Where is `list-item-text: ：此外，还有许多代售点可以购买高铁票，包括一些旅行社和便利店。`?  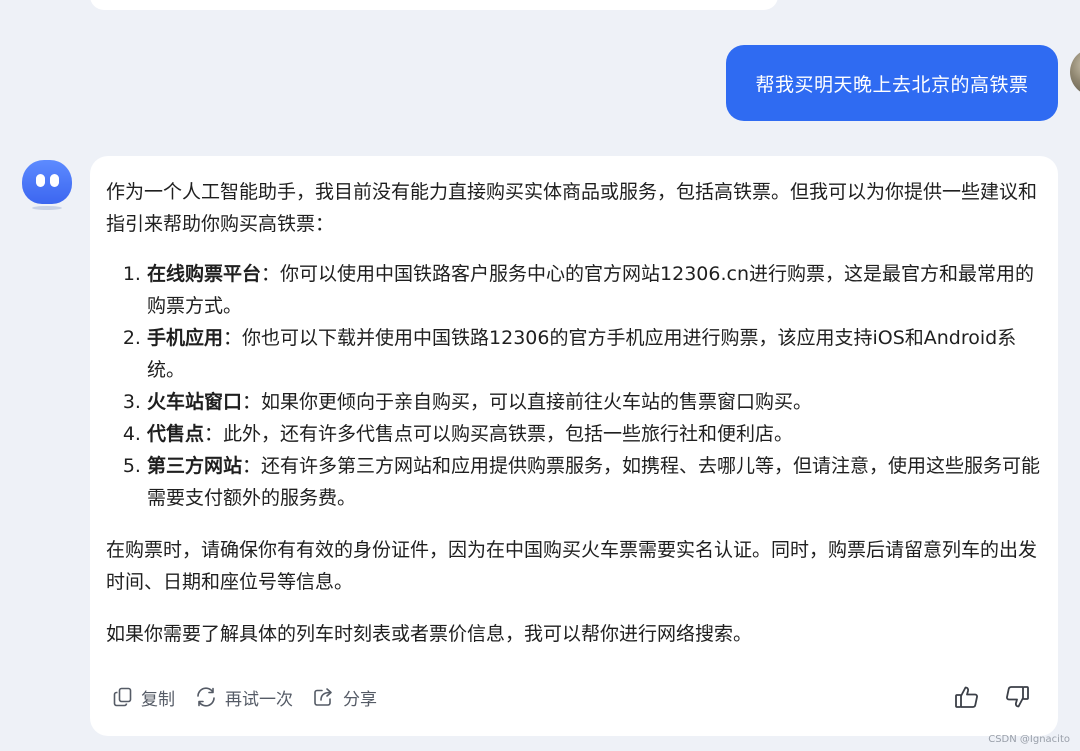
list-item-text: ：此外，还有许多代售点可以购买高铁票，包括一些旅行社和便利店。 is located at coordinates (499, 434).